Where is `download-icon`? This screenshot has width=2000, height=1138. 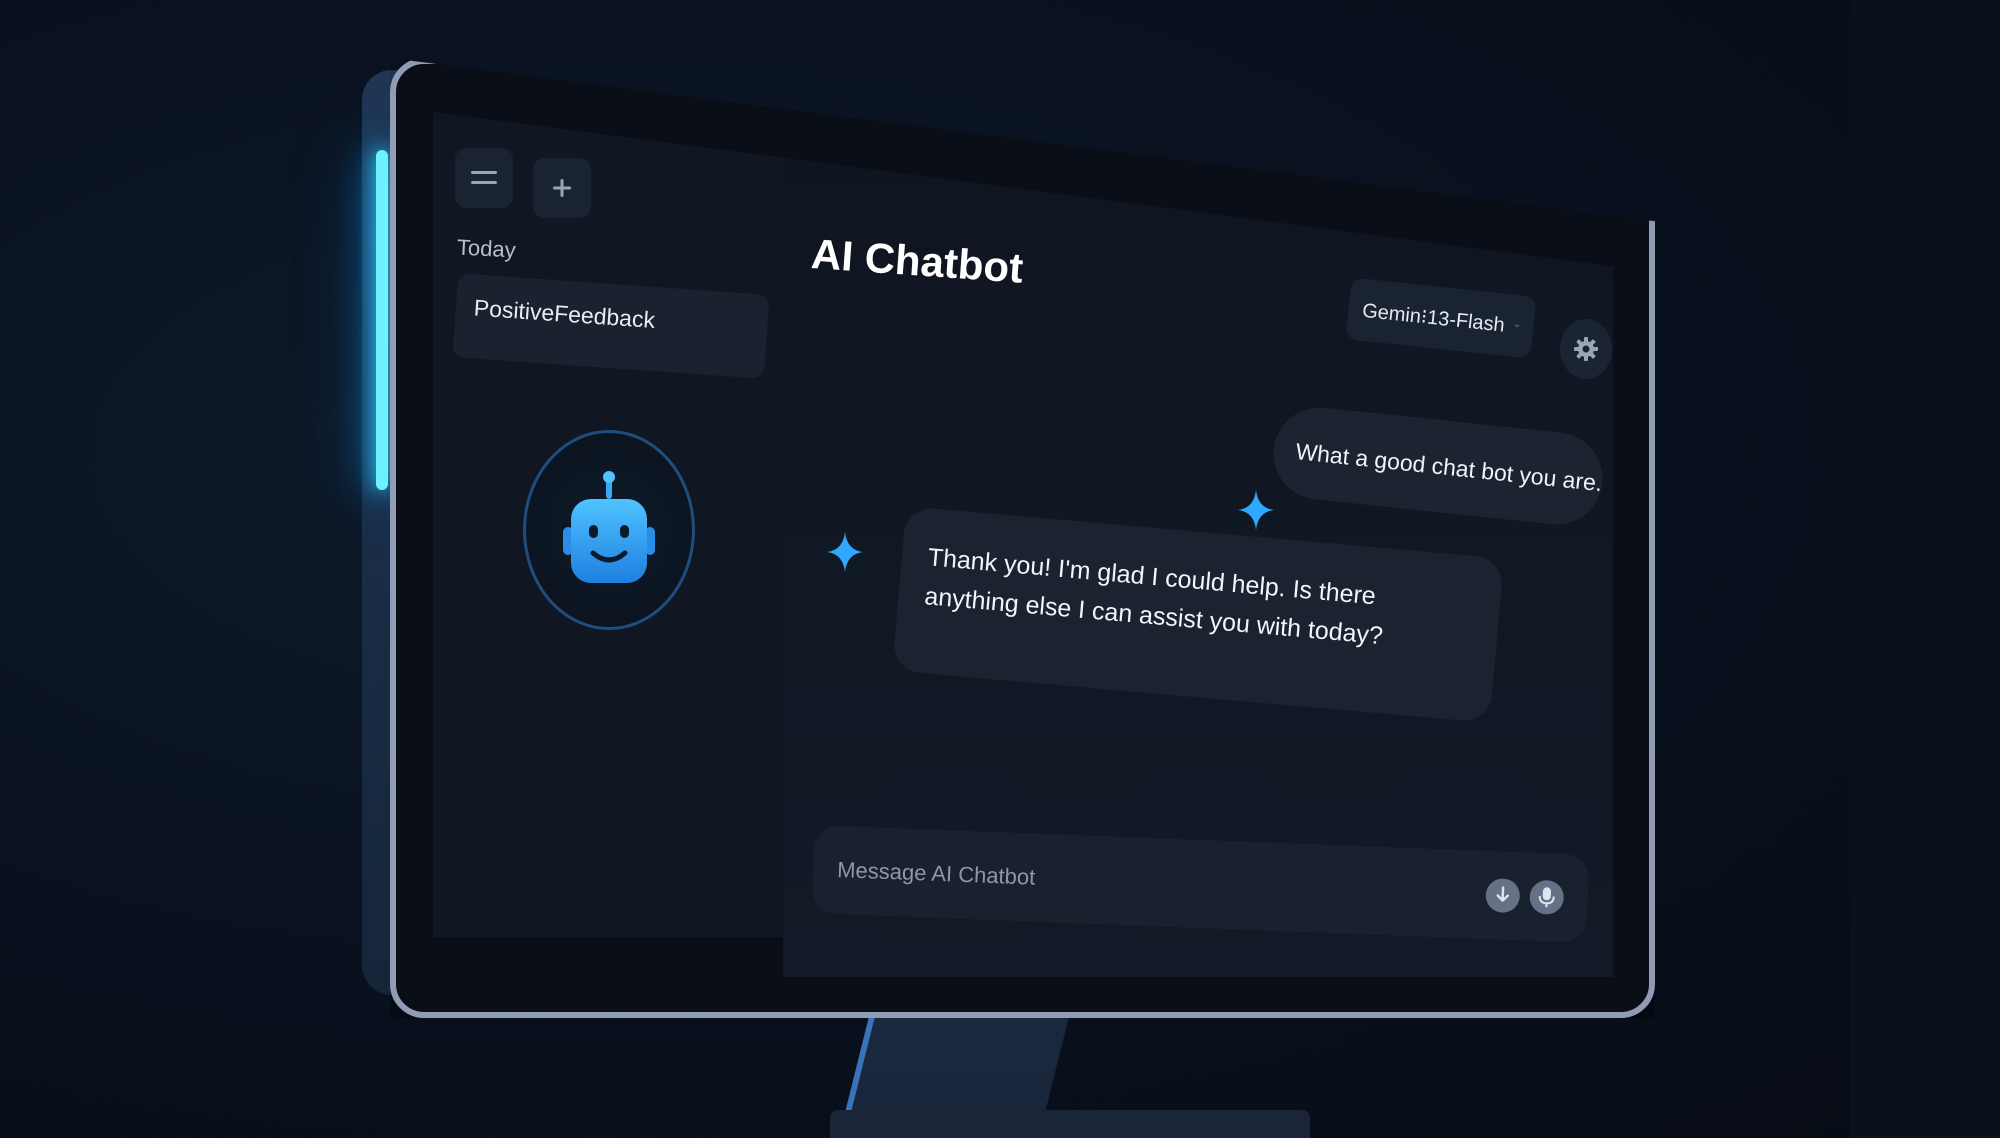
download-icon is located at coordinates (1502, 894).